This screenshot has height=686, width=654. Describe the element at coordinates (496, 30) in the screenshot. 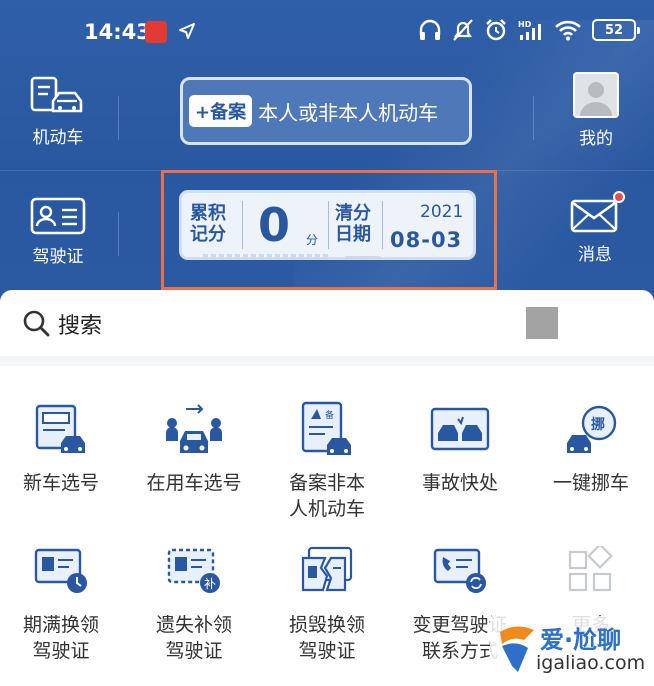

I see `alarm-icon` at that location.